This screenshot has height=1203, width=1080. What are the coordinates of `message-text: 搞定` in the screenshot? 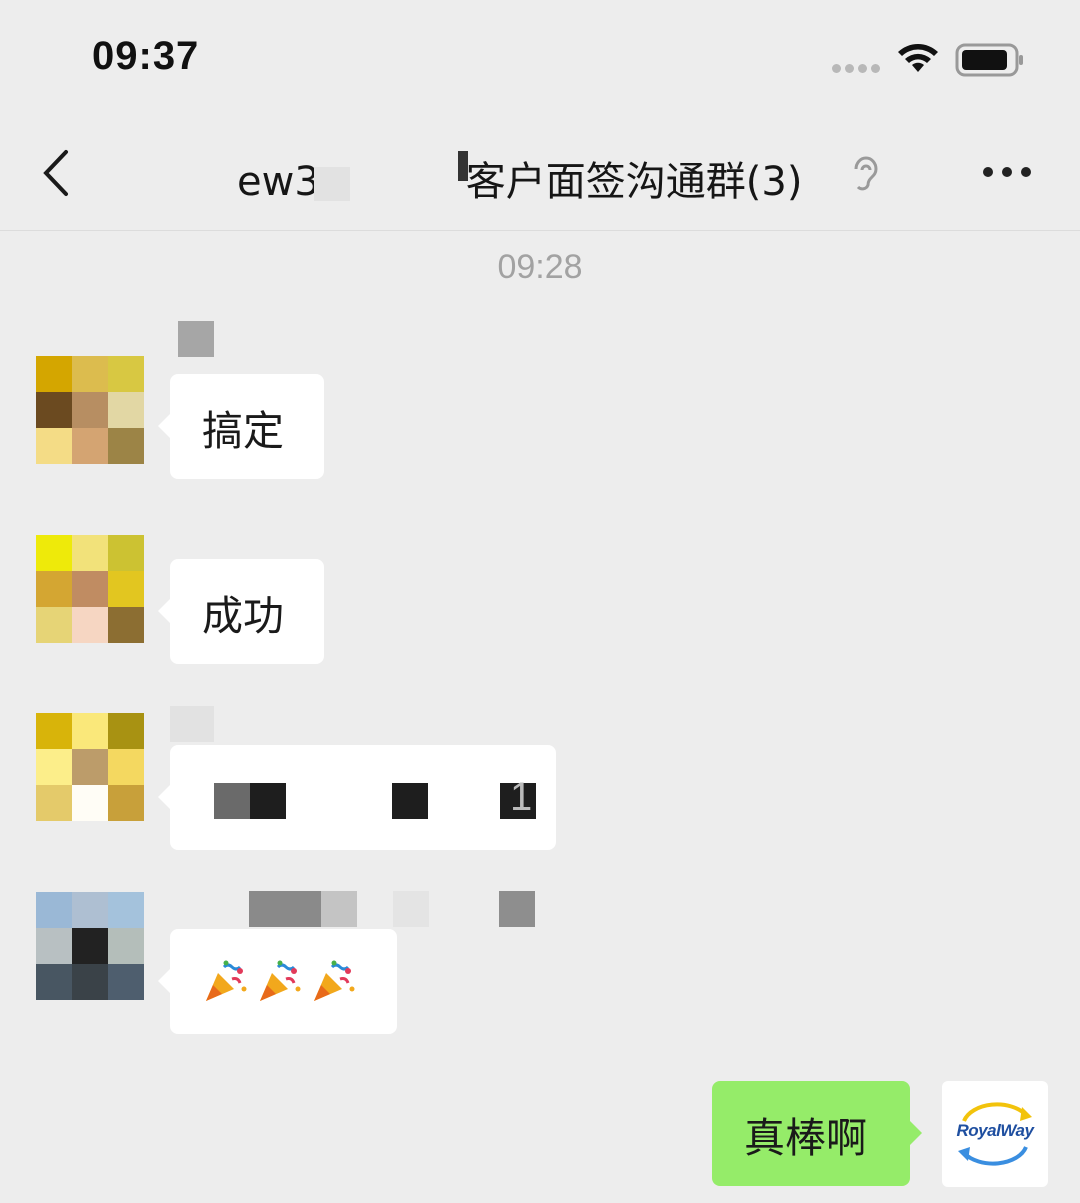 It's located at (243, 430).